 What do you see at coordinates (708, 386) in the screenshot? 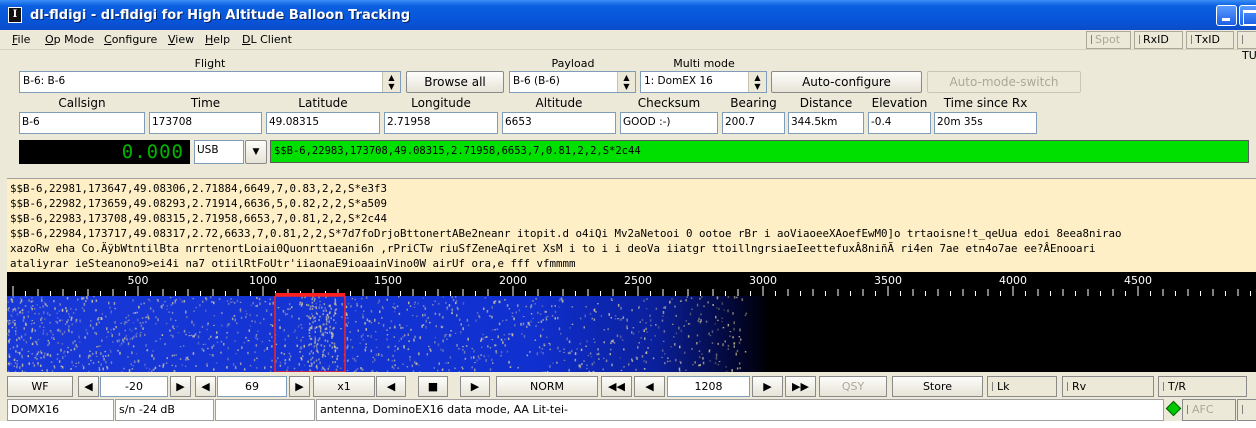
I see `carrier-frequency-field: 1208` at bounding box center [708, 386].